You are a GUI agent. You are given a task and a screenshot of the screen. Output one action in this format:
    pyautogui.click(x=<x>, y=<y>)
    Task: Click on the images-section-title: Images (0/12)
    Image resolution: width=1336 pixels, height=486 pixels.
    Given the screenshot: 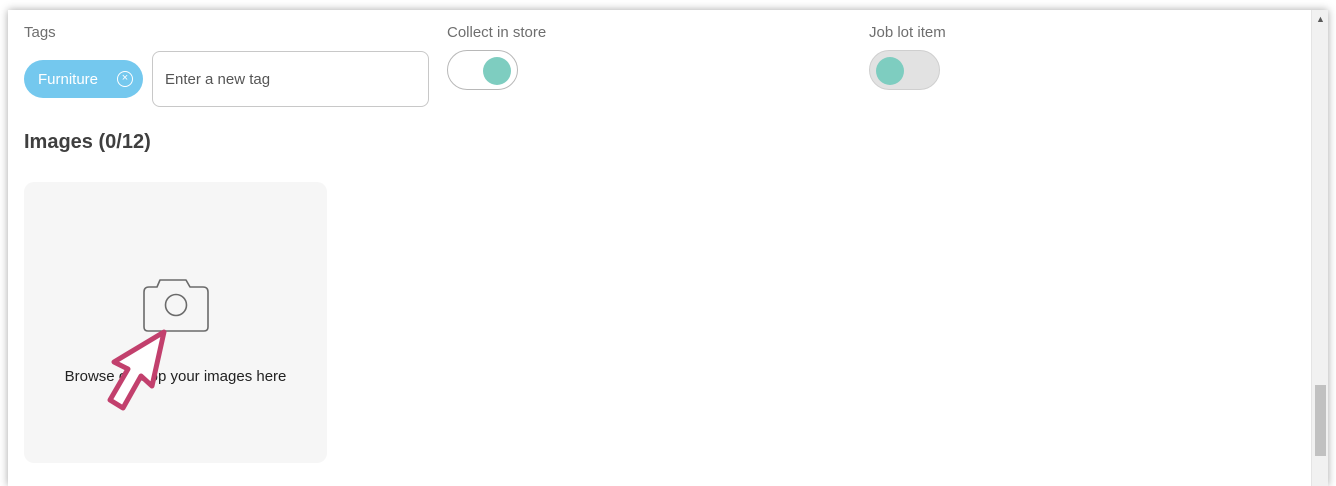 What is the action you would take?
    pyautogui.click(x=87, y=142)
    